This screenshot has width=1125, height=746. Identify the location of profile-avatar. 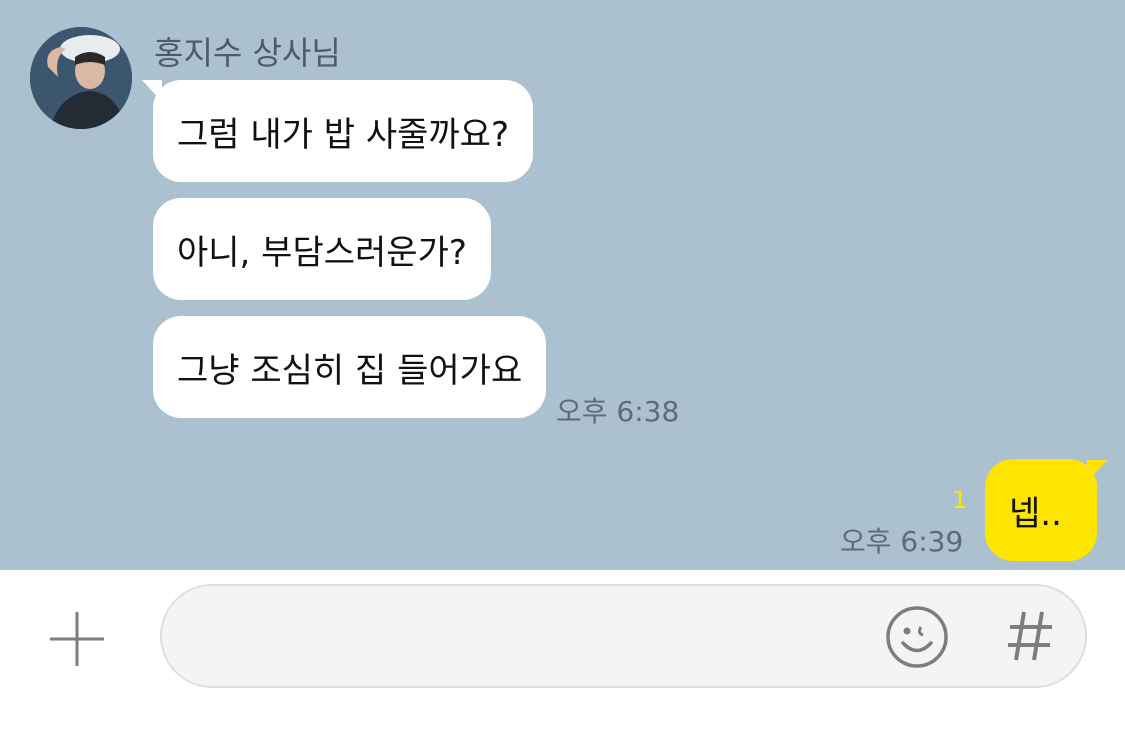
(81, 78).